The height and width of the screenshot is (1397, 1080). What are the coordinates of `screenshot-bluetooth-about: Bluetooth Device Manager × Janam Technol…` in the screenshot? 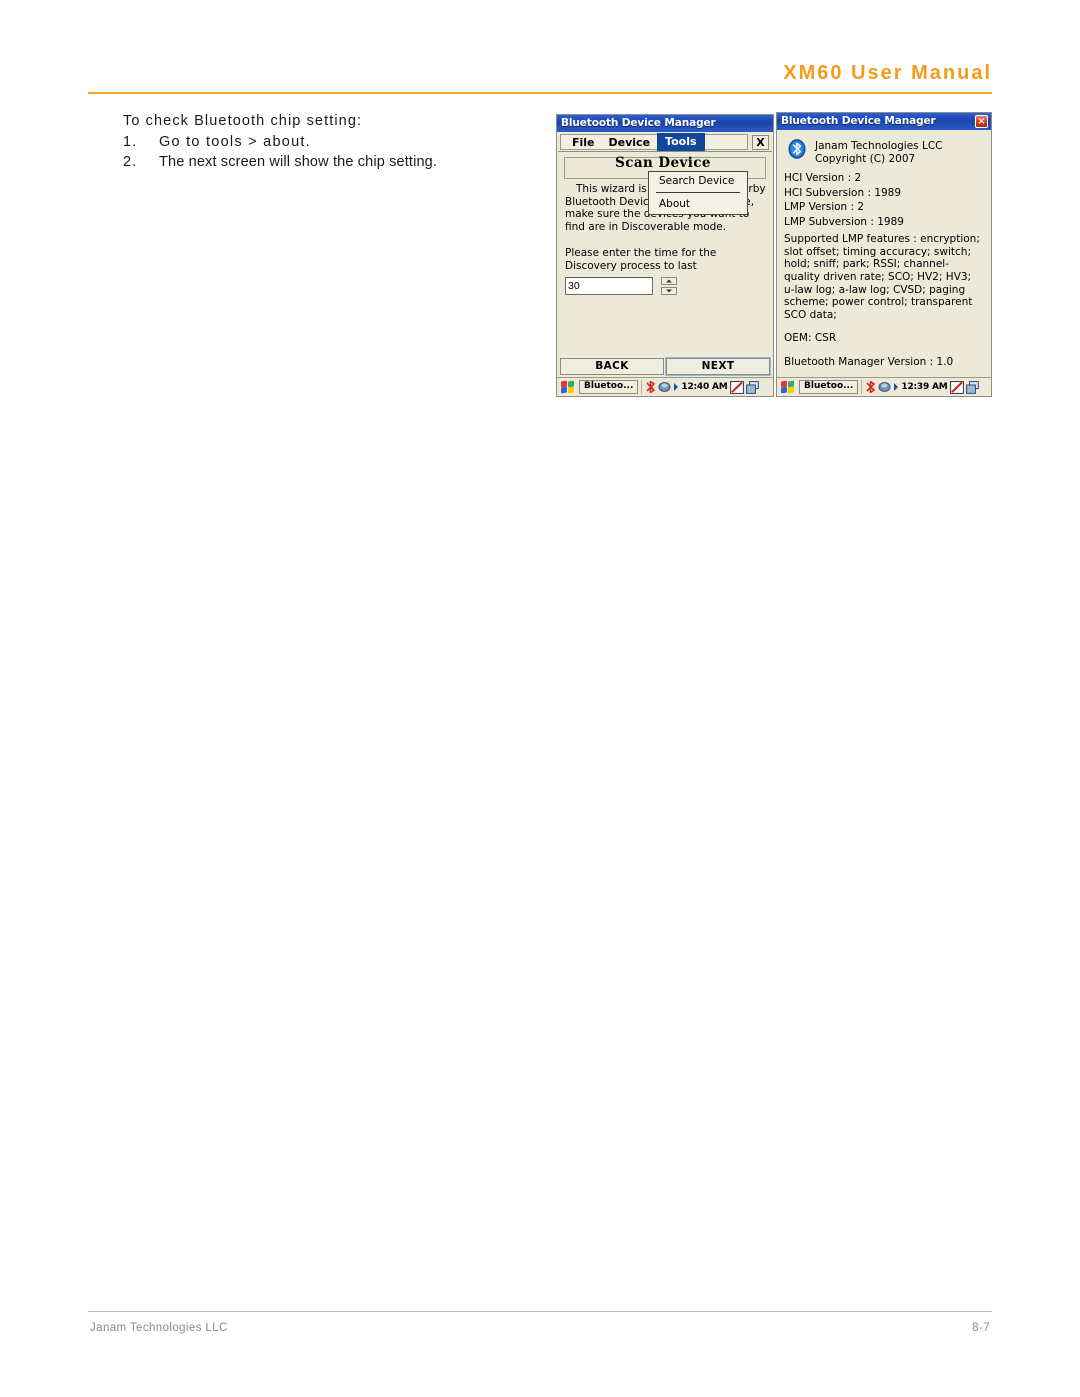 It's located at (884, 254).